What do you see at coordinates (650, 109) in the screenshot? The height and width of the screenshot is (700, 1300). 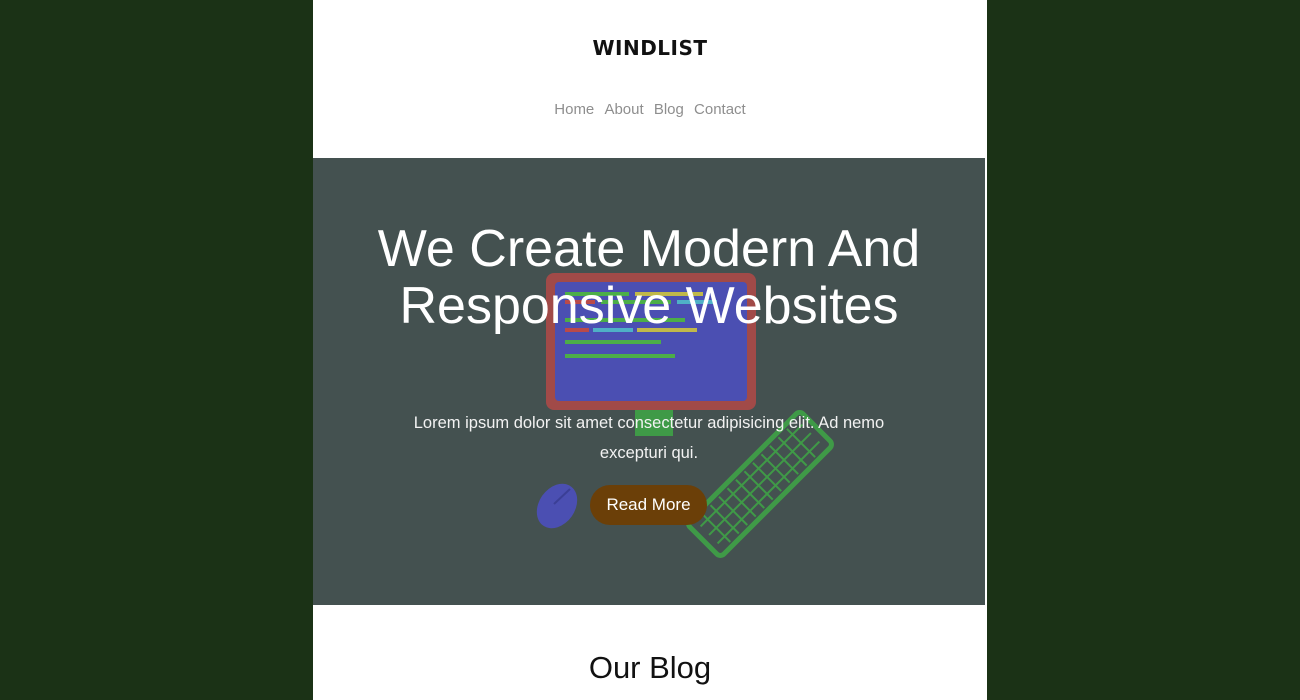 I see `main-nav: Home About Blog Contact` at bounding box center [650, 109].